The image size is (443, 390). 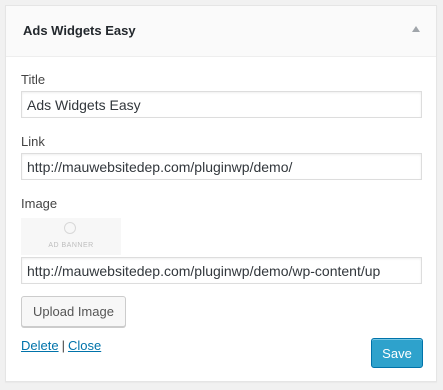 What do you see at coordinates (397, 353) in the screenshot?
I see `save-button: Save` at bounding box center [397, 353].